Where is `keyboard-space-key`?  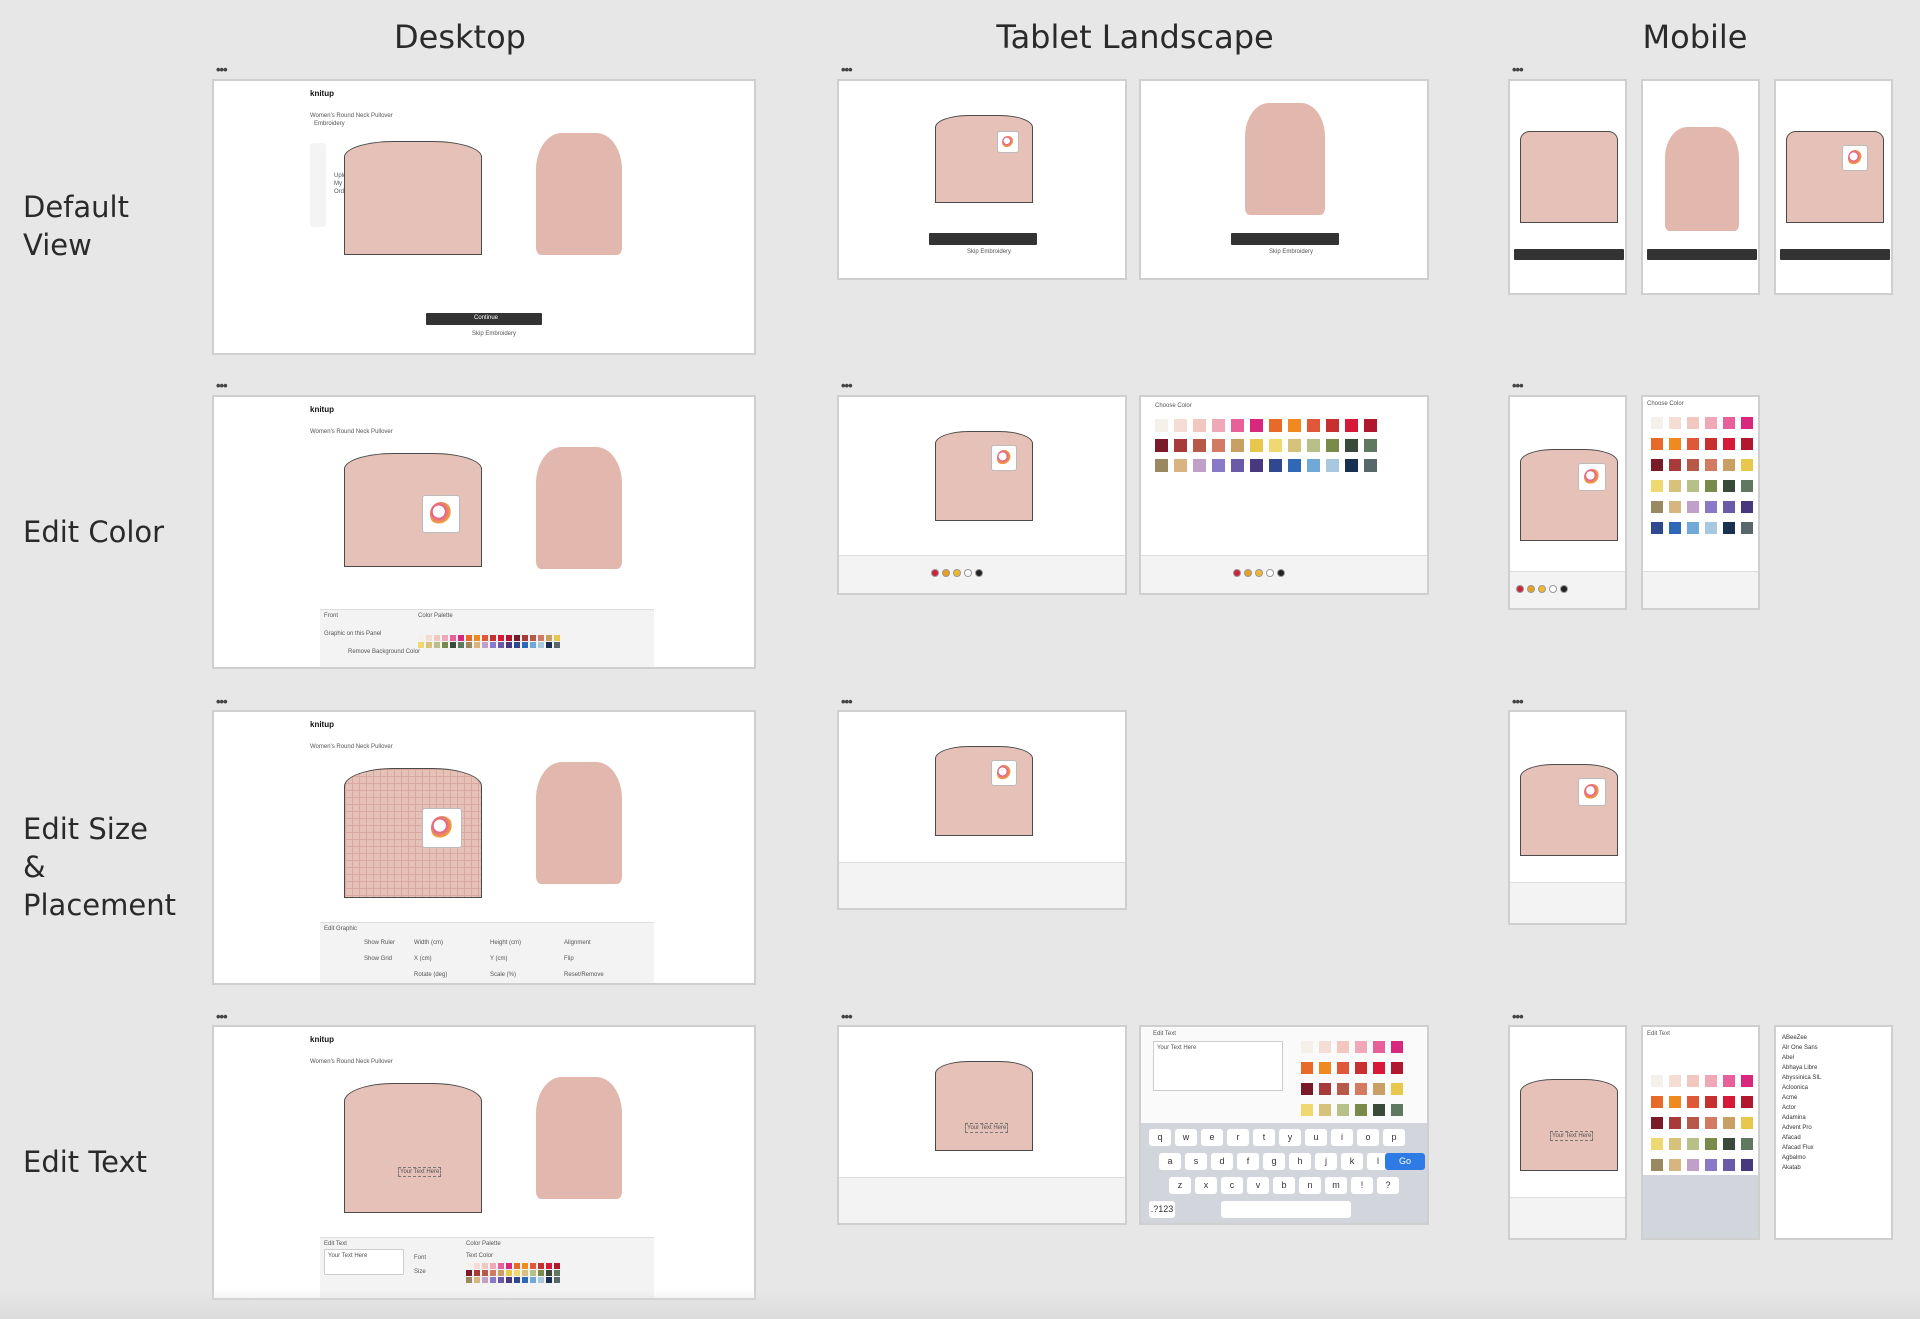
keyboard-space-key is located at coordinates (1286, 1209).